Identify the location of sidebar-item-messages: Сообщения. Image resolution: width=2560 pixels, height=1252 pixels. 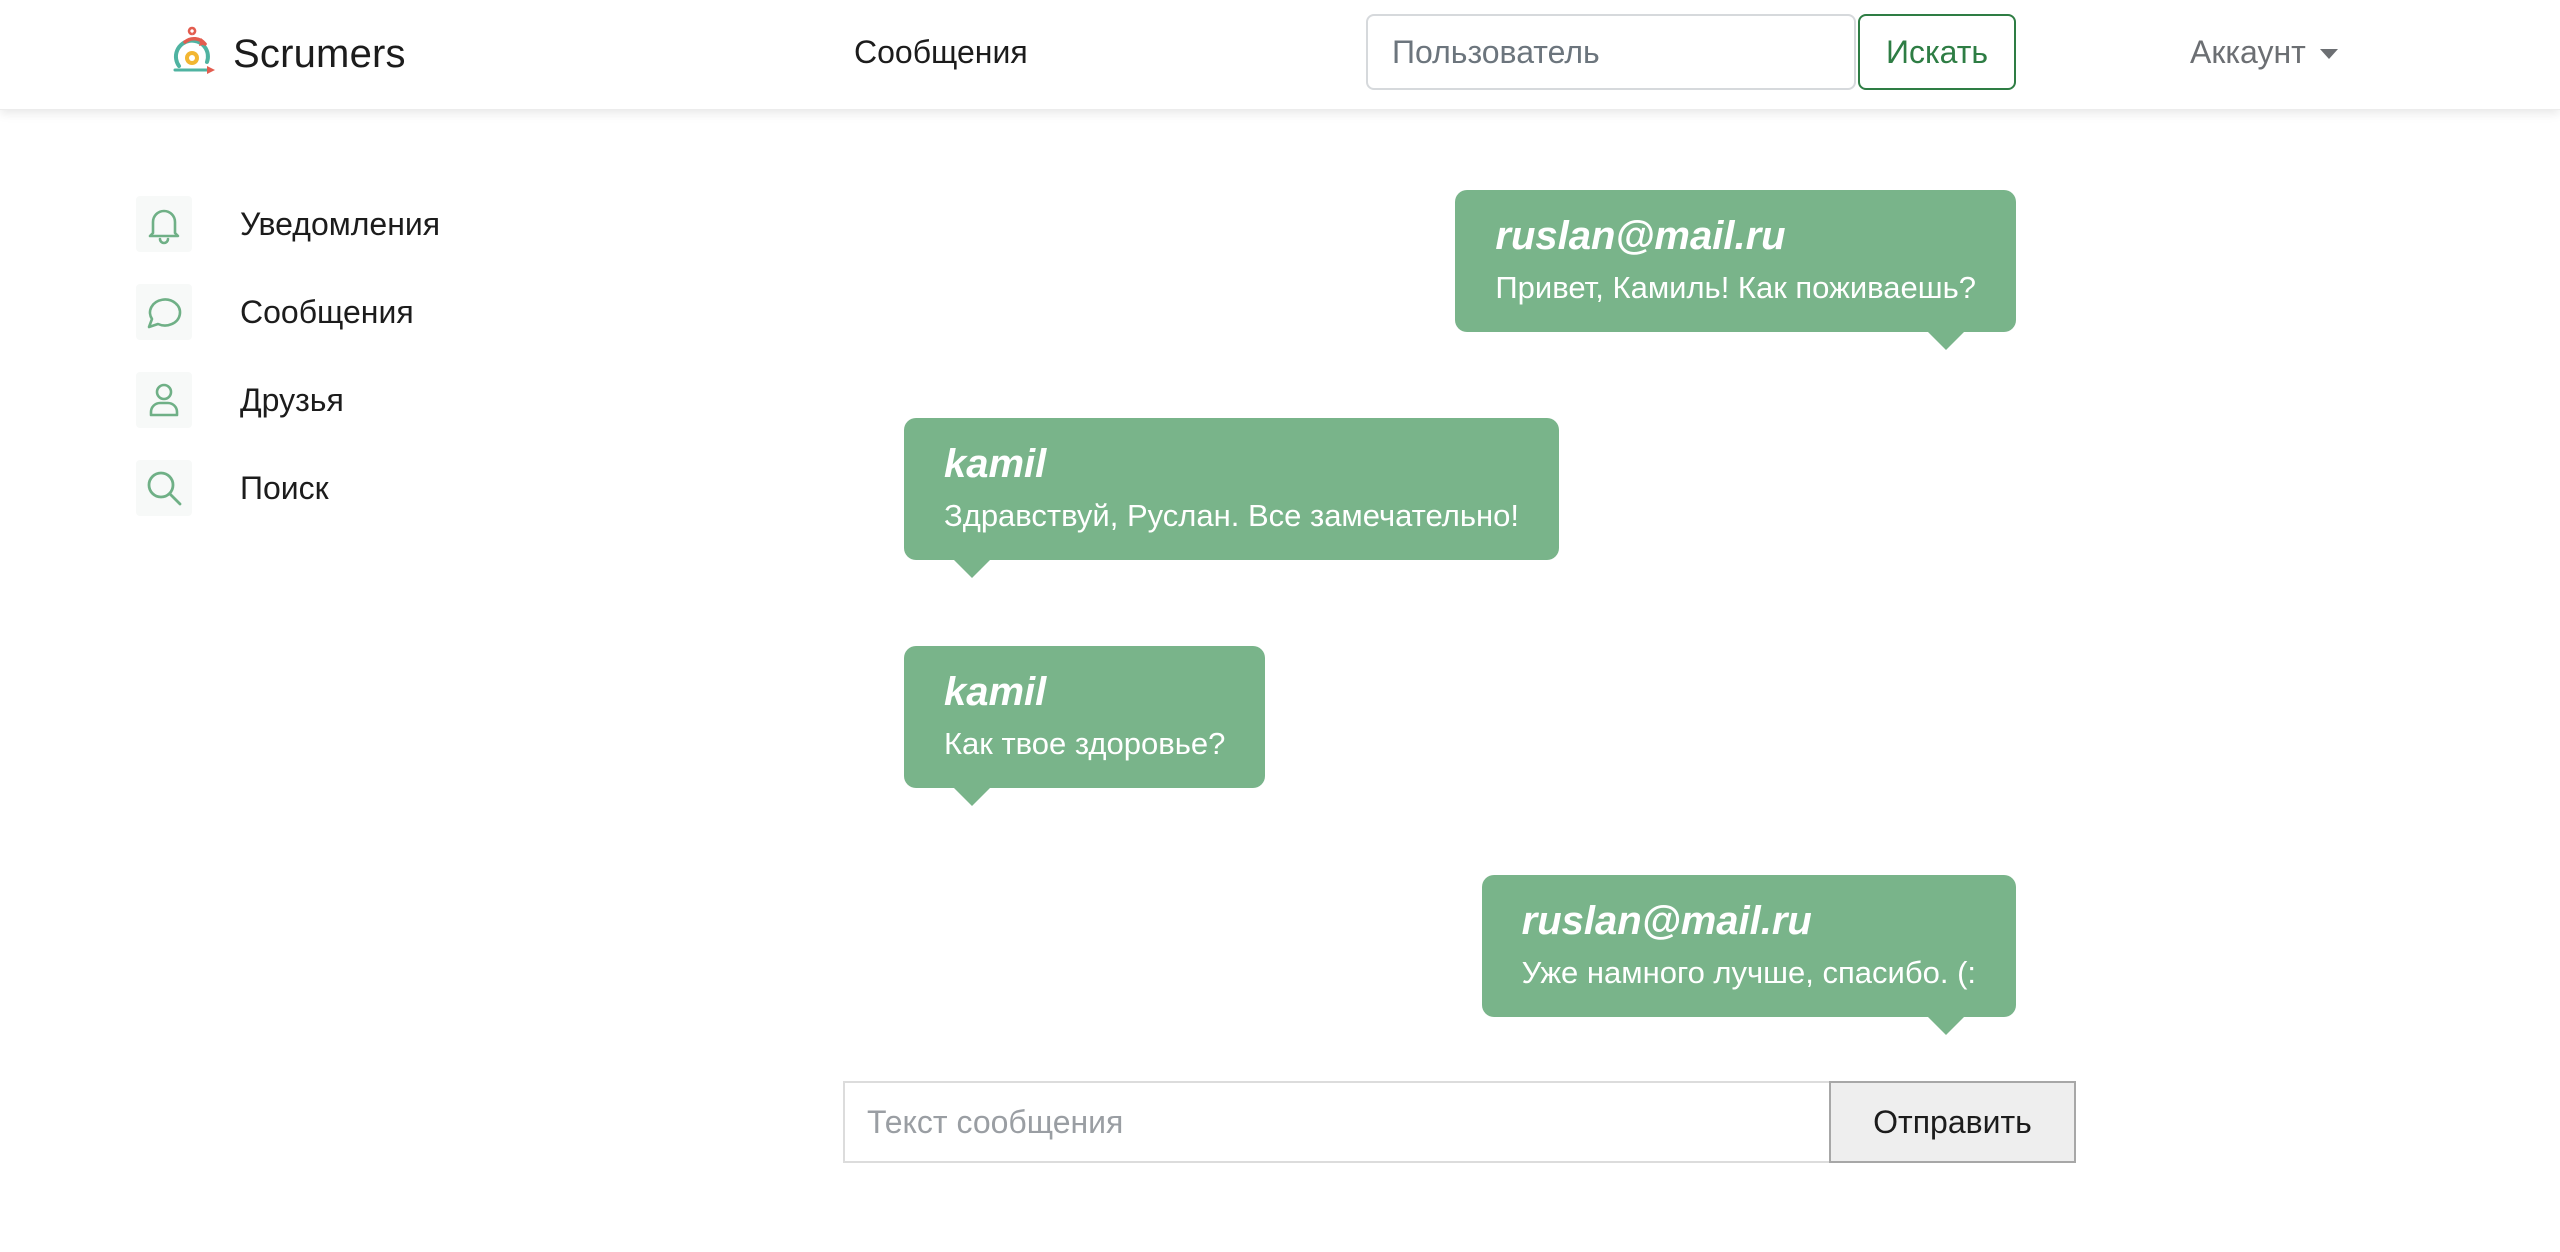
(336, 312).